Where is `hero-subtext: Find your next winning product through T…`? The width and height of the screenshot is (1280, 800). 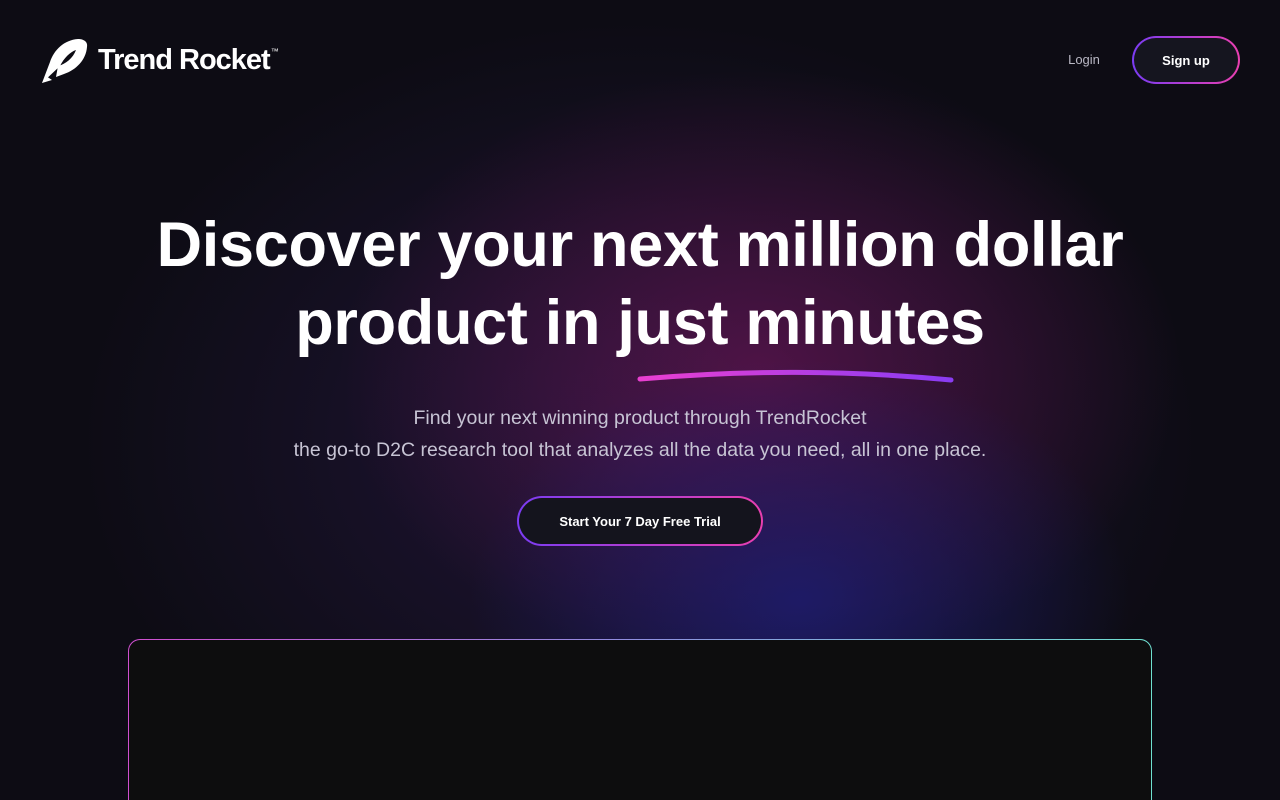
hero-subtext: Find your next winning product through T… is located at coordinates (640, 434).